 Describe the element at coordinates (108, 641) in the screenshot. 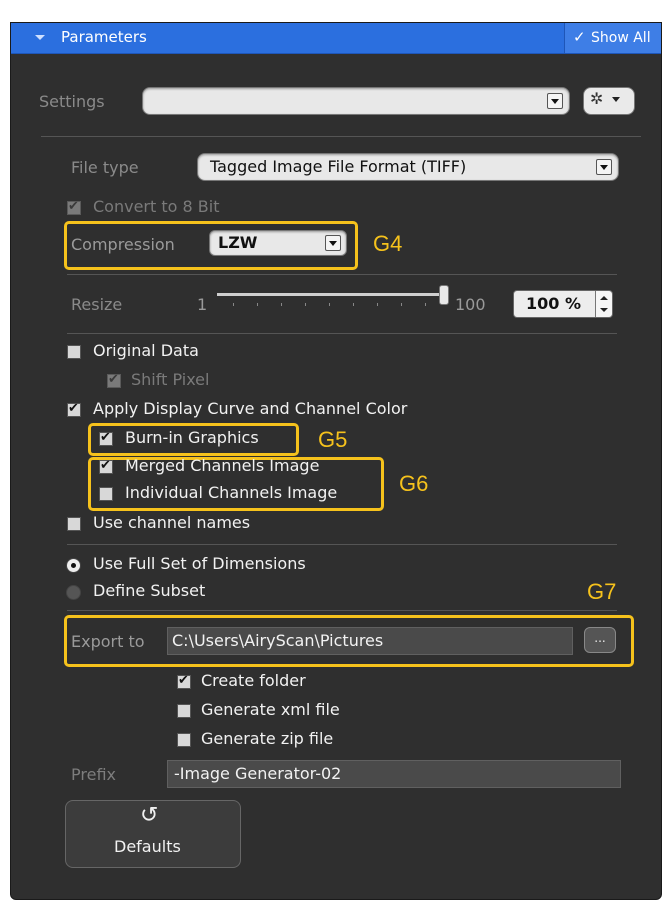

I see `export-to-label: Export to` at that location.